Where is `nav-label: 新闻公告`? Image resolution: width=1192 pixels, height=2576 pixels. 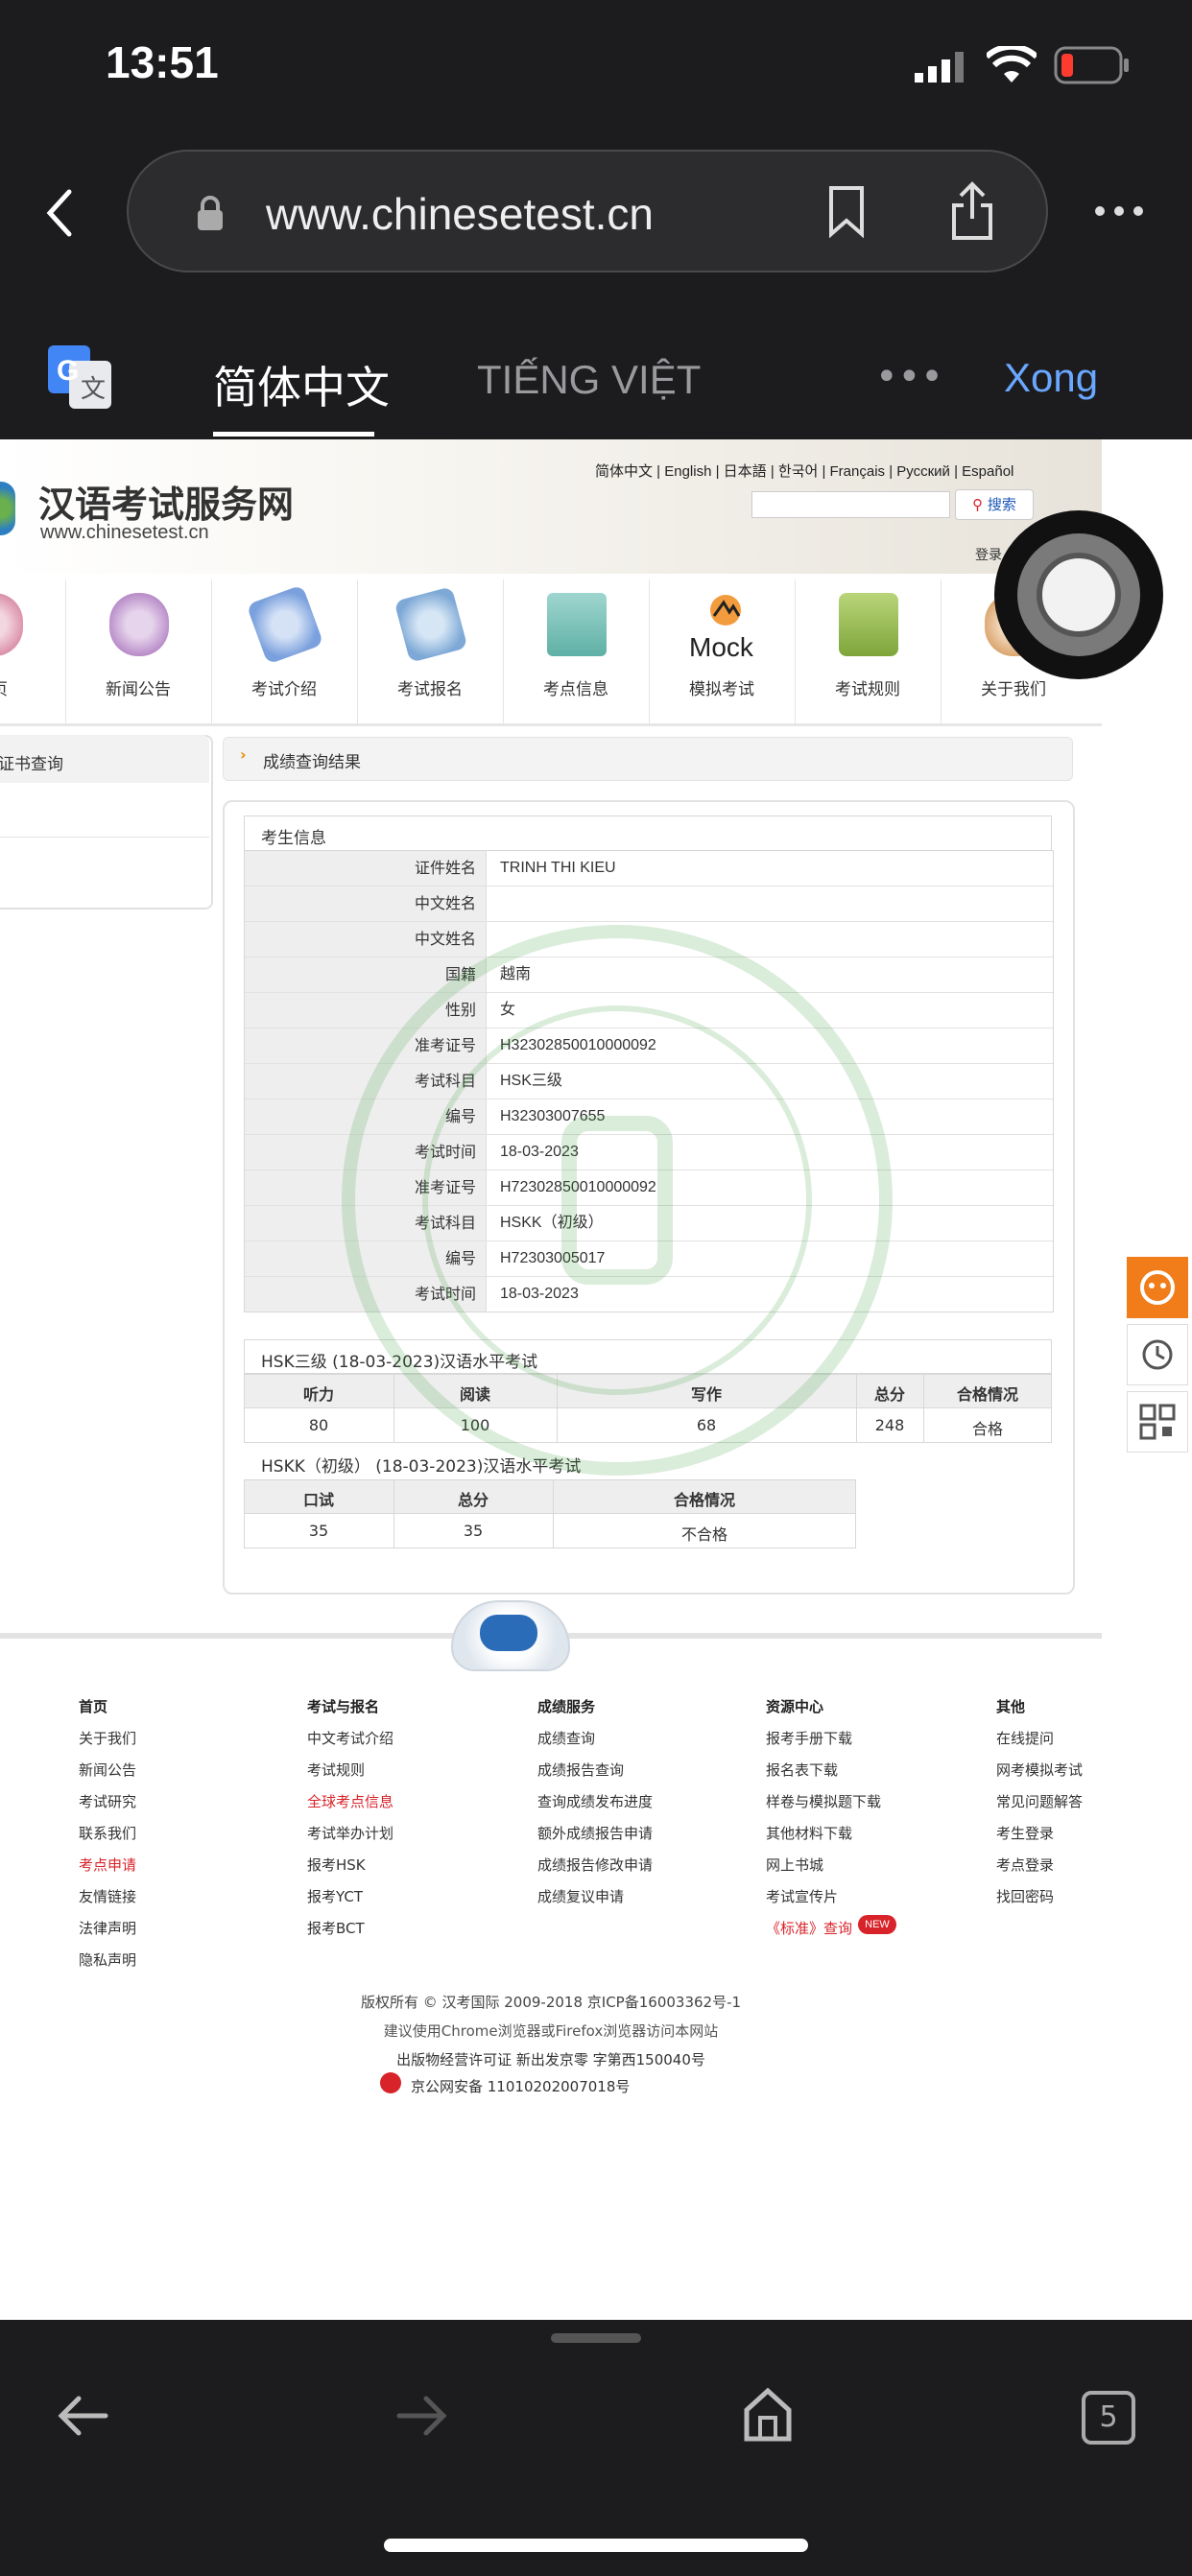 nav-label: 新闻公告 is located at coordinates (138, 689).